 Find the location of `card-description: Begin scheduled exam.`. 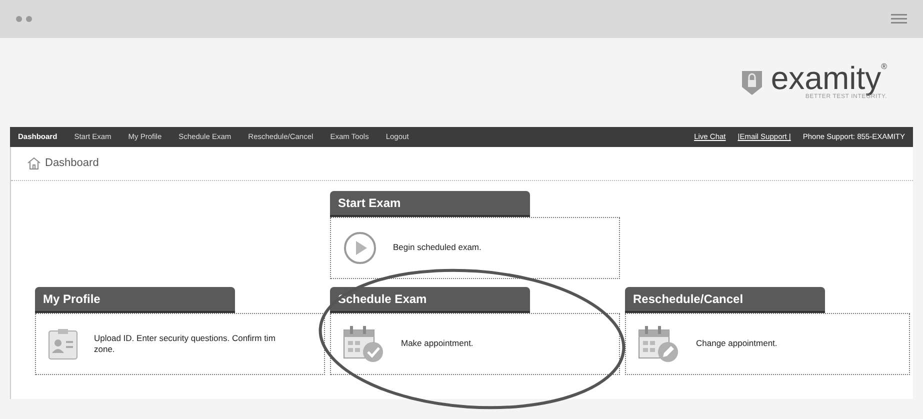

card-description: Begin scheduled exam. is located at coordinates (437, 247).